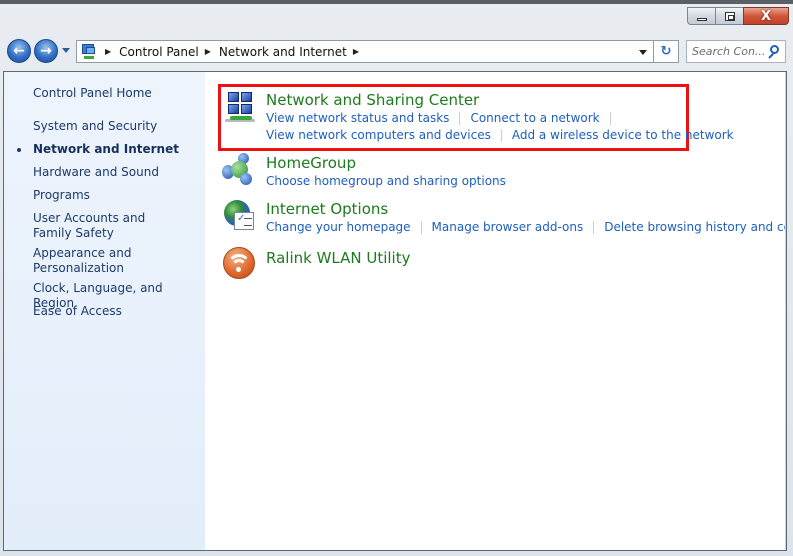 This screenshot has width=793, height=556. I want to click on choose-homegroup-options-link: Choose homegroup and sharing options, so click(386, 181).